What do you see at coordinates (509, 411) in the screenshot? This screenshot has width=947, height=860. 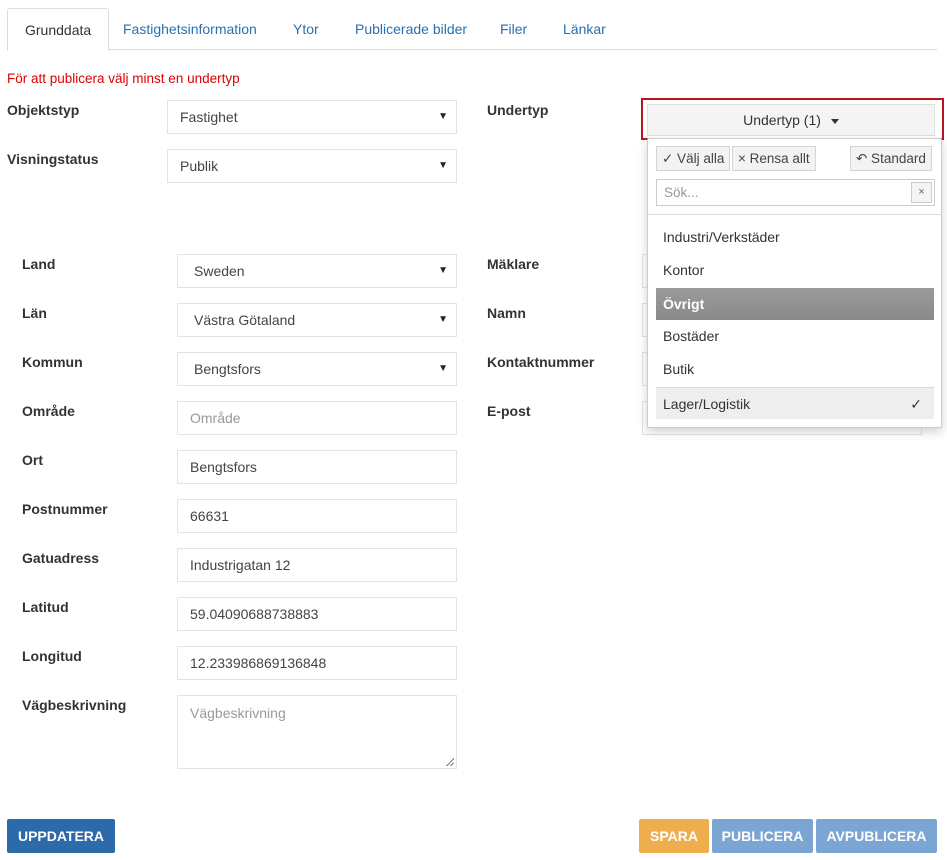 I see `epost-label: E-post` at bounding box center [509, 411].